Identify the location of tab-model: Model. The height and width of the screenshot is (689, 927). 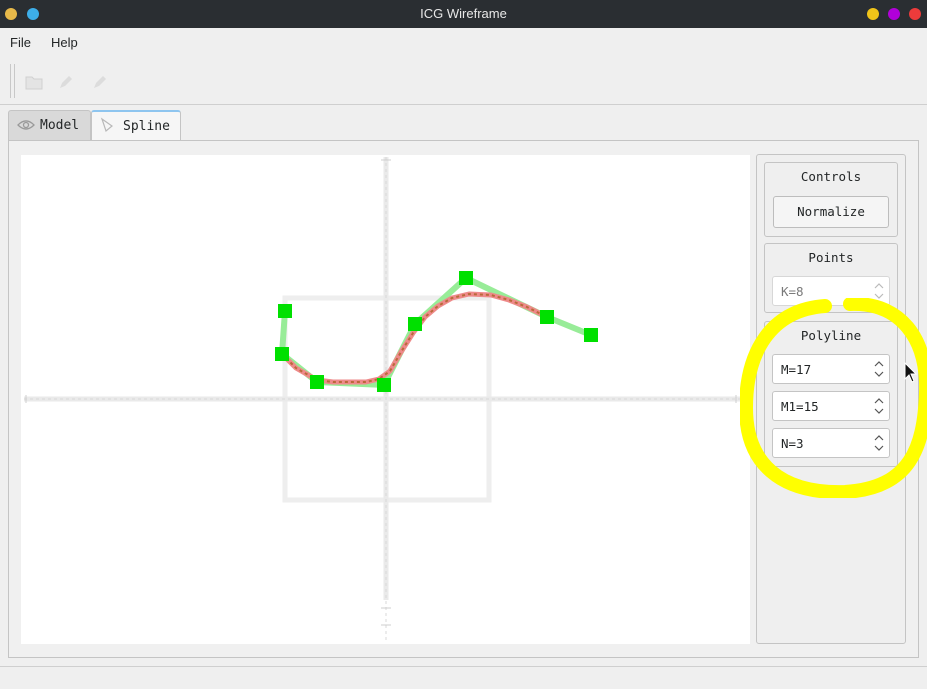
(49, 125).